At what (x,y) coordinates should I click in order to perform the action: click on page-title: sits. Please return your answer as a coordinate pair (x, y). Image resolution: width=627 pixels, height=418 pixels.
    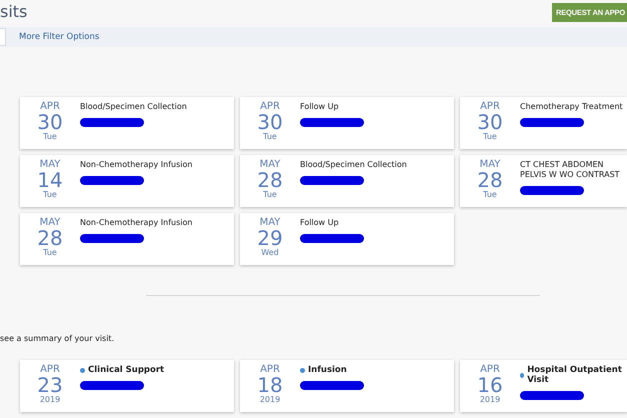
    Looking at the image, I should click on (14, 11).